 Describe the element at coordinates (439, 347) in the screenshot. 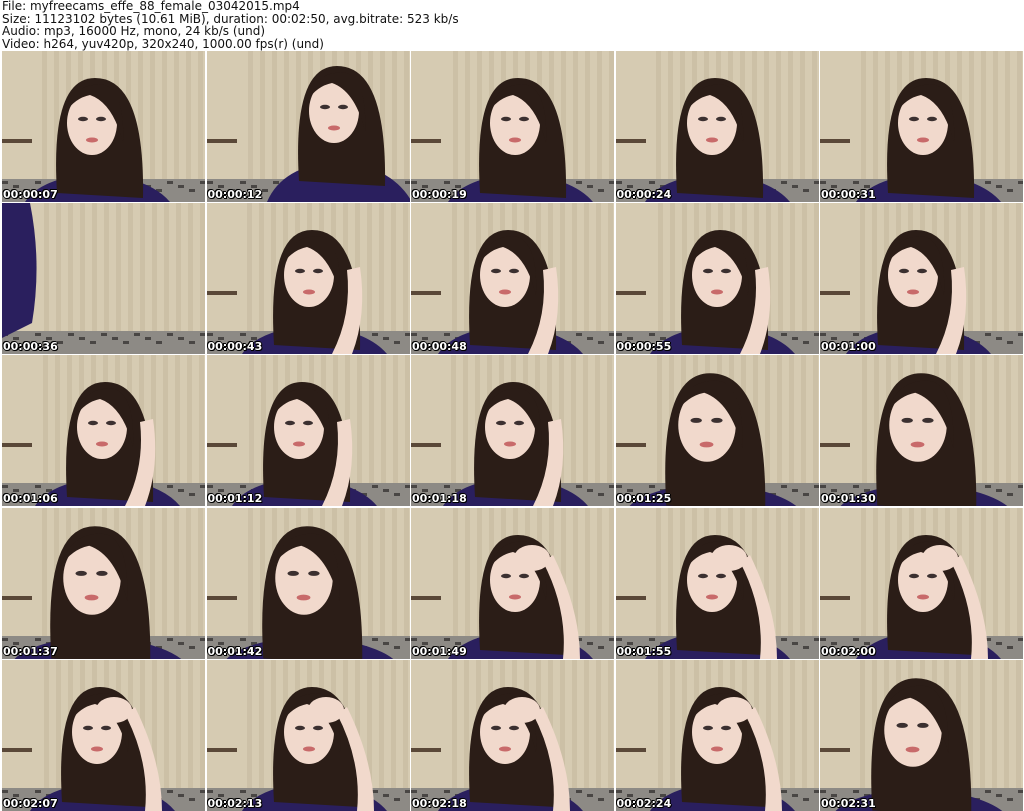

I see `thumbnail-timestamp: 00:00:48` at that location.